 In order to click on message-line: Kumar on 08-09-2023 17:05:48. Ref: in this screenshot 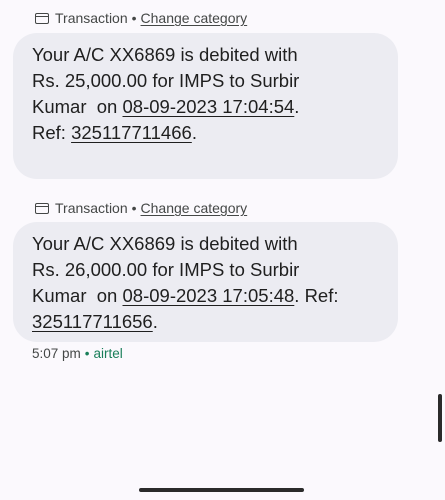, I will do `click(208, 296)`.